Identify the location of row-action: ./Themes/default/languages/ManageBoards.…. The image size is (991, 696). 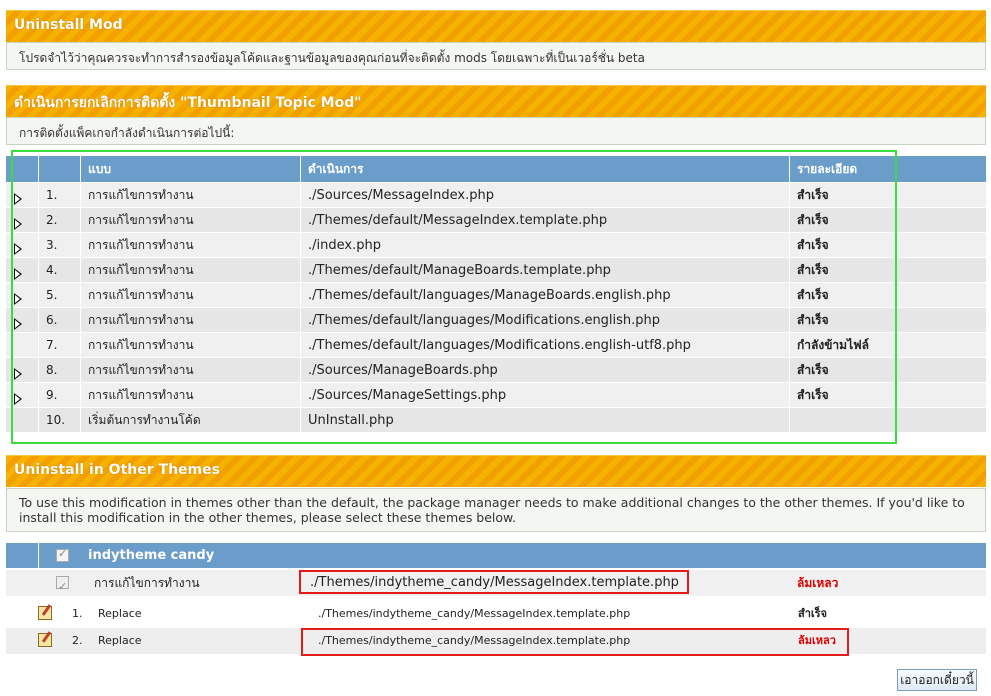
(489, 295).